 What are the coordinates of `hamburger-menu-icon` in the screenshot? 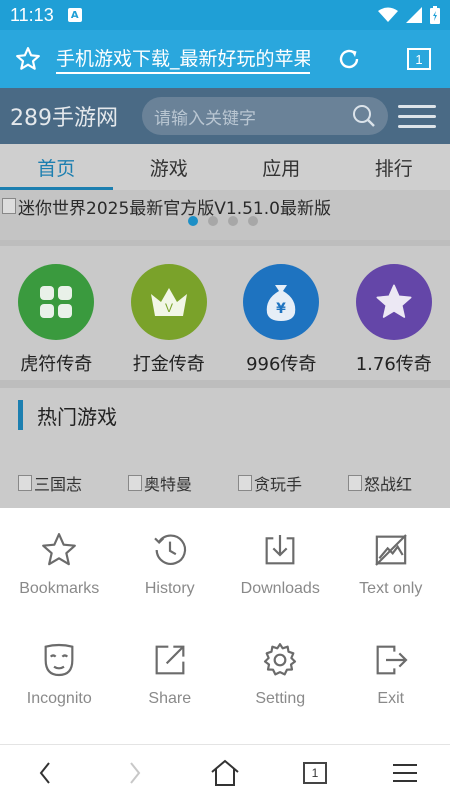 It's located at (405, 772).